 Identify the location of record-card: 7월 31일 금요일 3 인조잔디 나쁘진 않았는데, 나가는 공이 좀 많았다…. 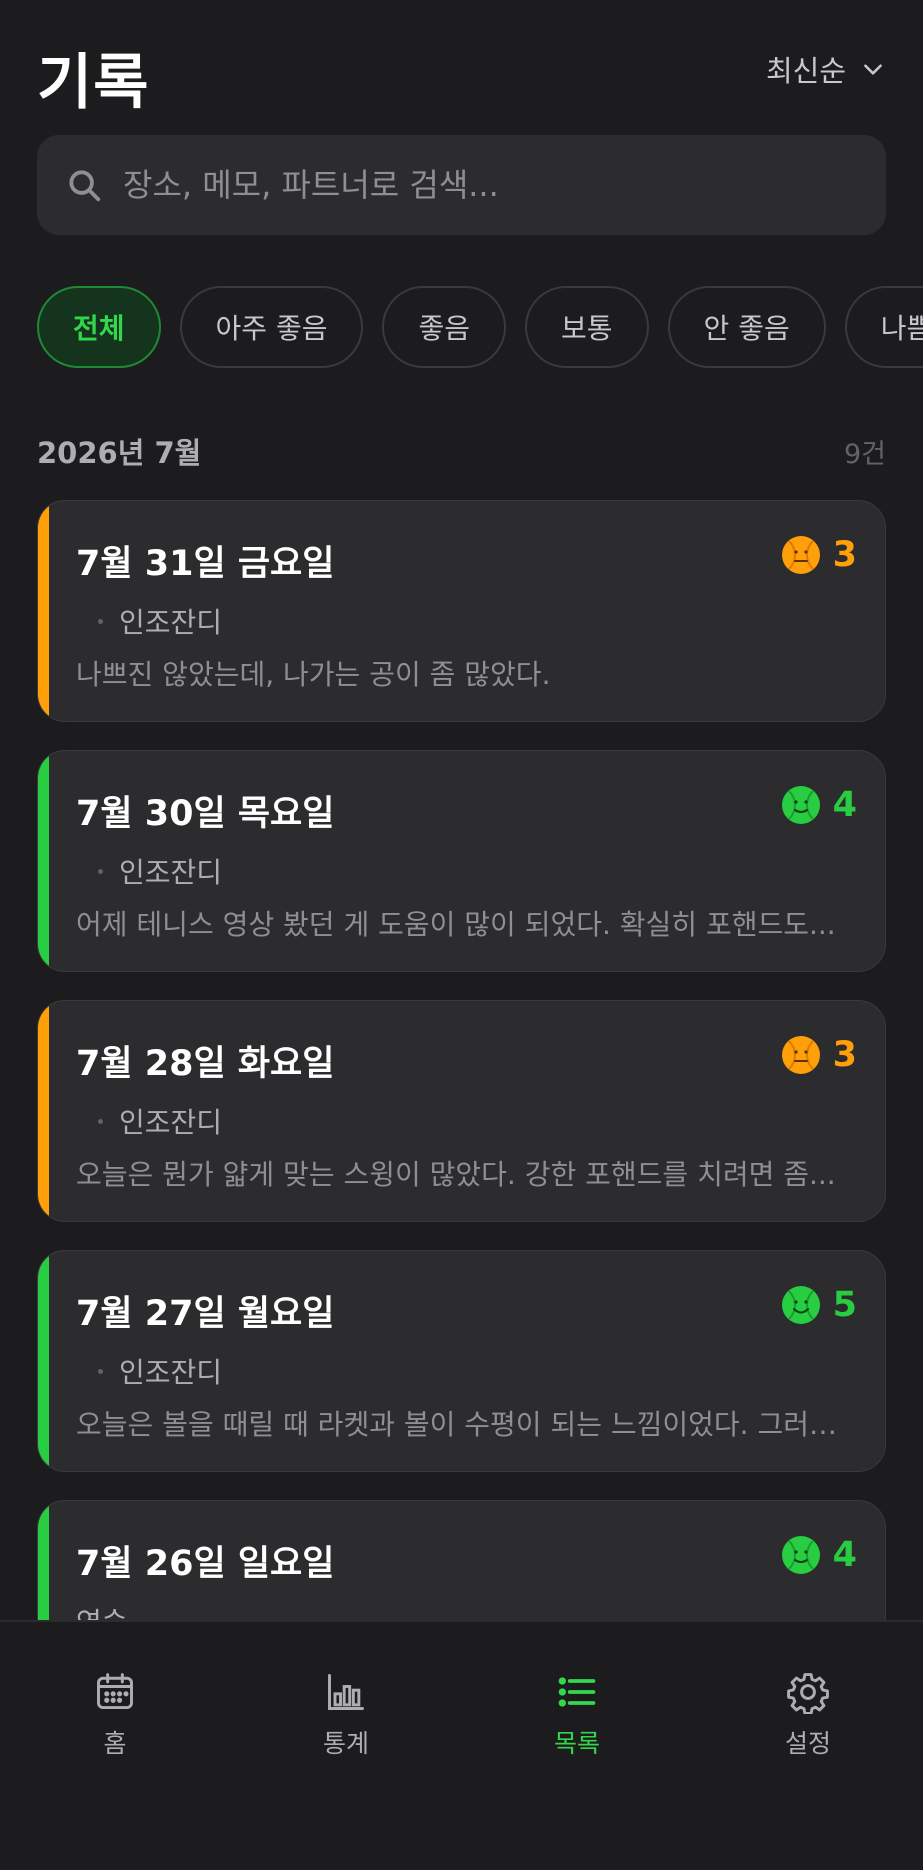
(461, 611).